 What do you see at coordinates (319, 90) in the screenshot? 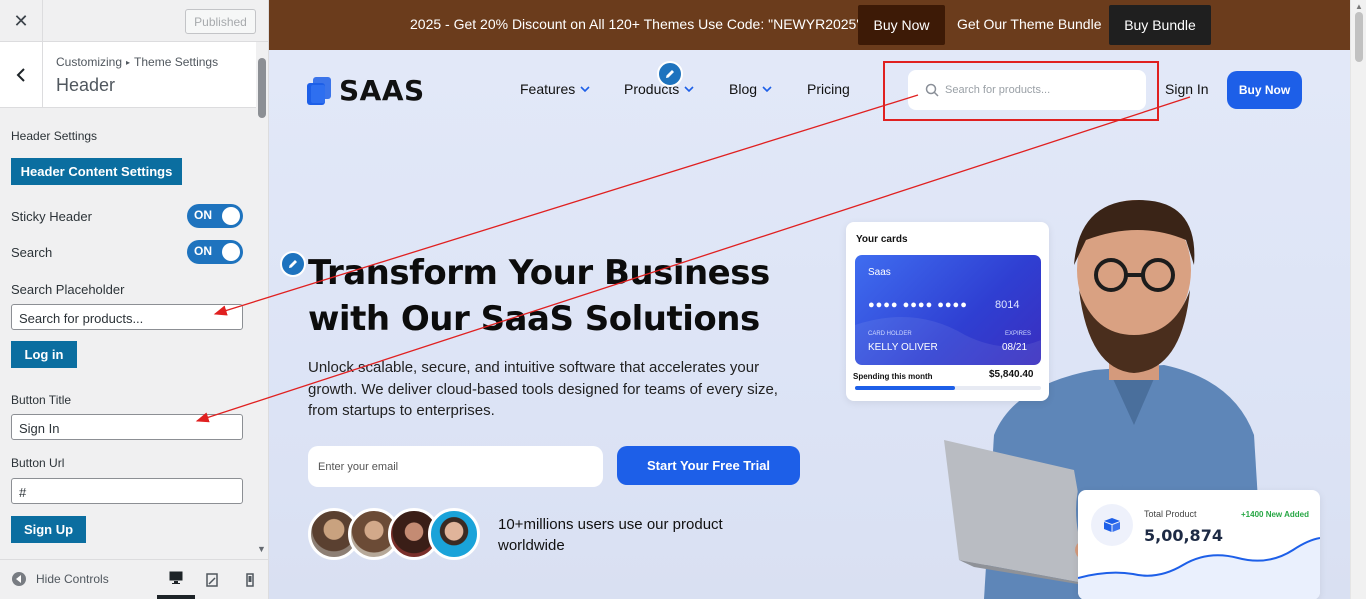
I see `logo-icon` at bounding box center [319, 90].